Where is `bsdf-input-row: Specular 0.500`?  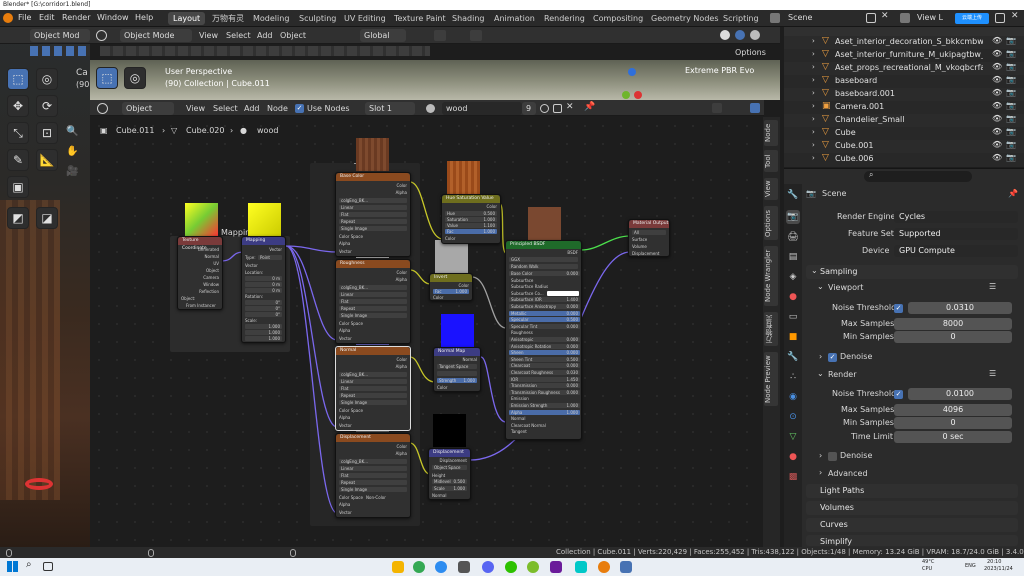
bsdf-input-row: Specular 0.500 is located at coordinates (544, 320).